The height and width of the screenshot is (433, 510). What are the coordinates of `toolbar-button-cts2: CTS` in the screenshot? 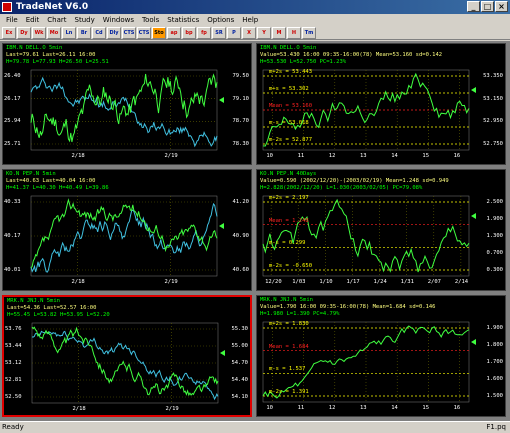 It's located at (144, 32).